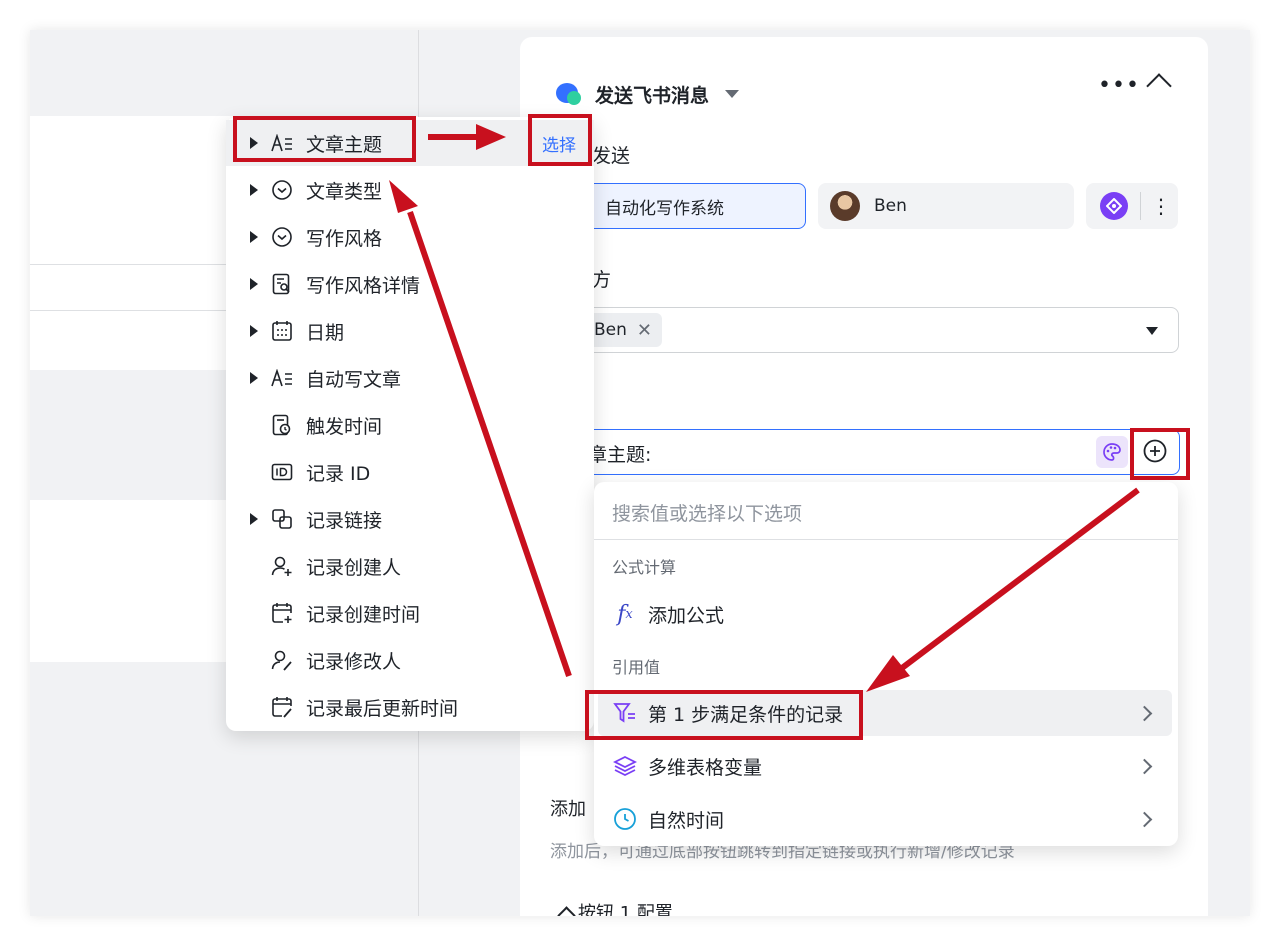 The image size is (1280, 948). What do you see at coordinates (566, 911) in the screenshot?
I see `chevron-up-icon` at bounding box center [566, 911].